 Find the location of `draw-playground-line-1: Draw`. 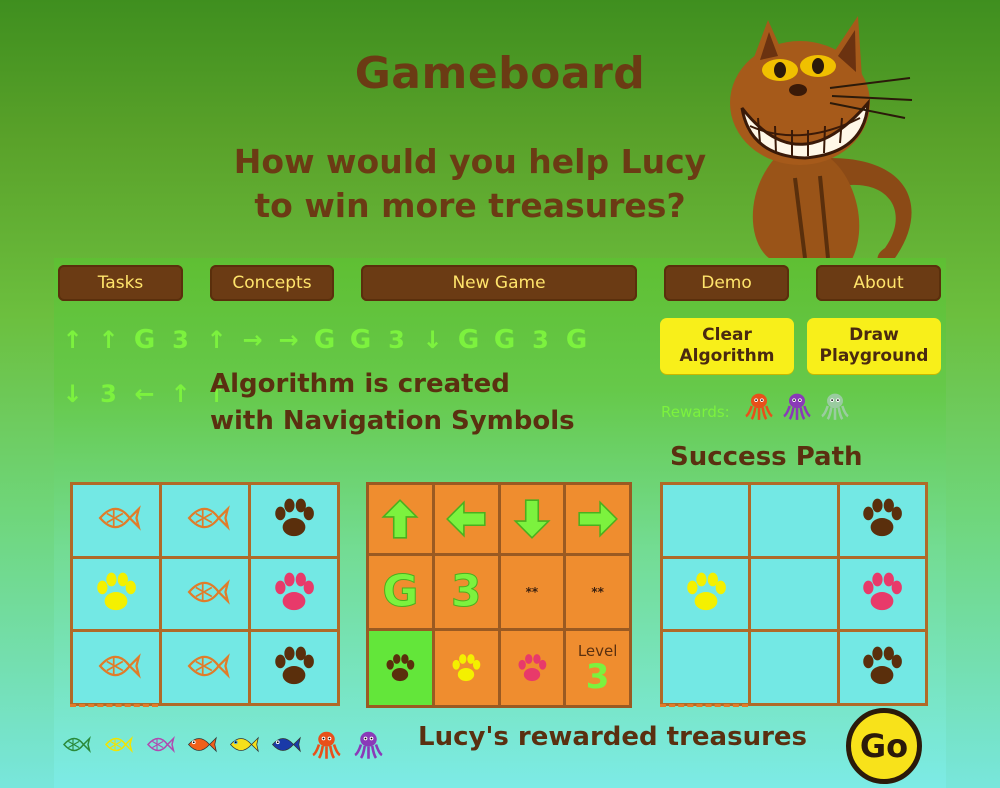

draw-playground-line-1: Draw is located at coordinates (874, 335).